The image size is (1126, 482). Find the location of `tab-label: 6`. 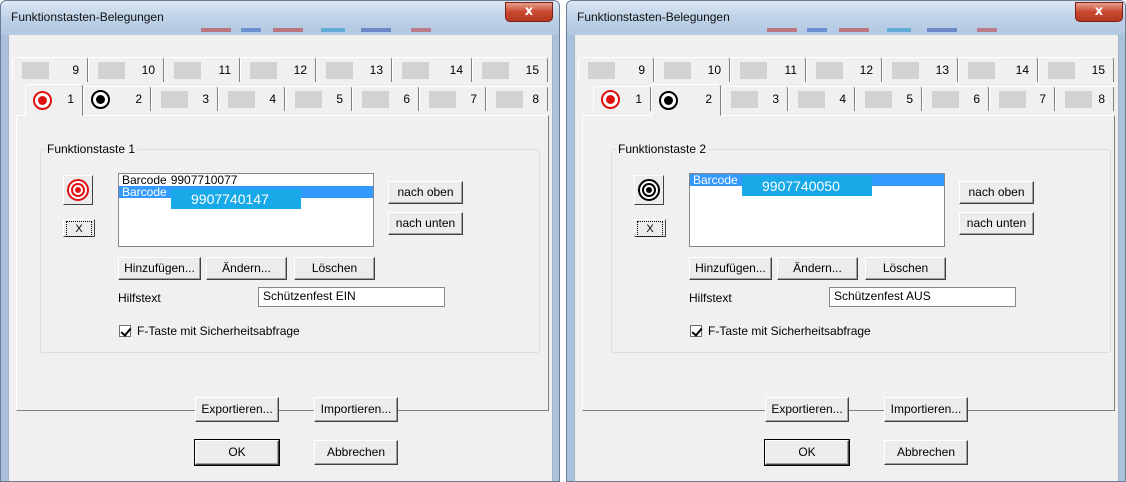

tab-label: 6 is located at coordinates (406, 99).